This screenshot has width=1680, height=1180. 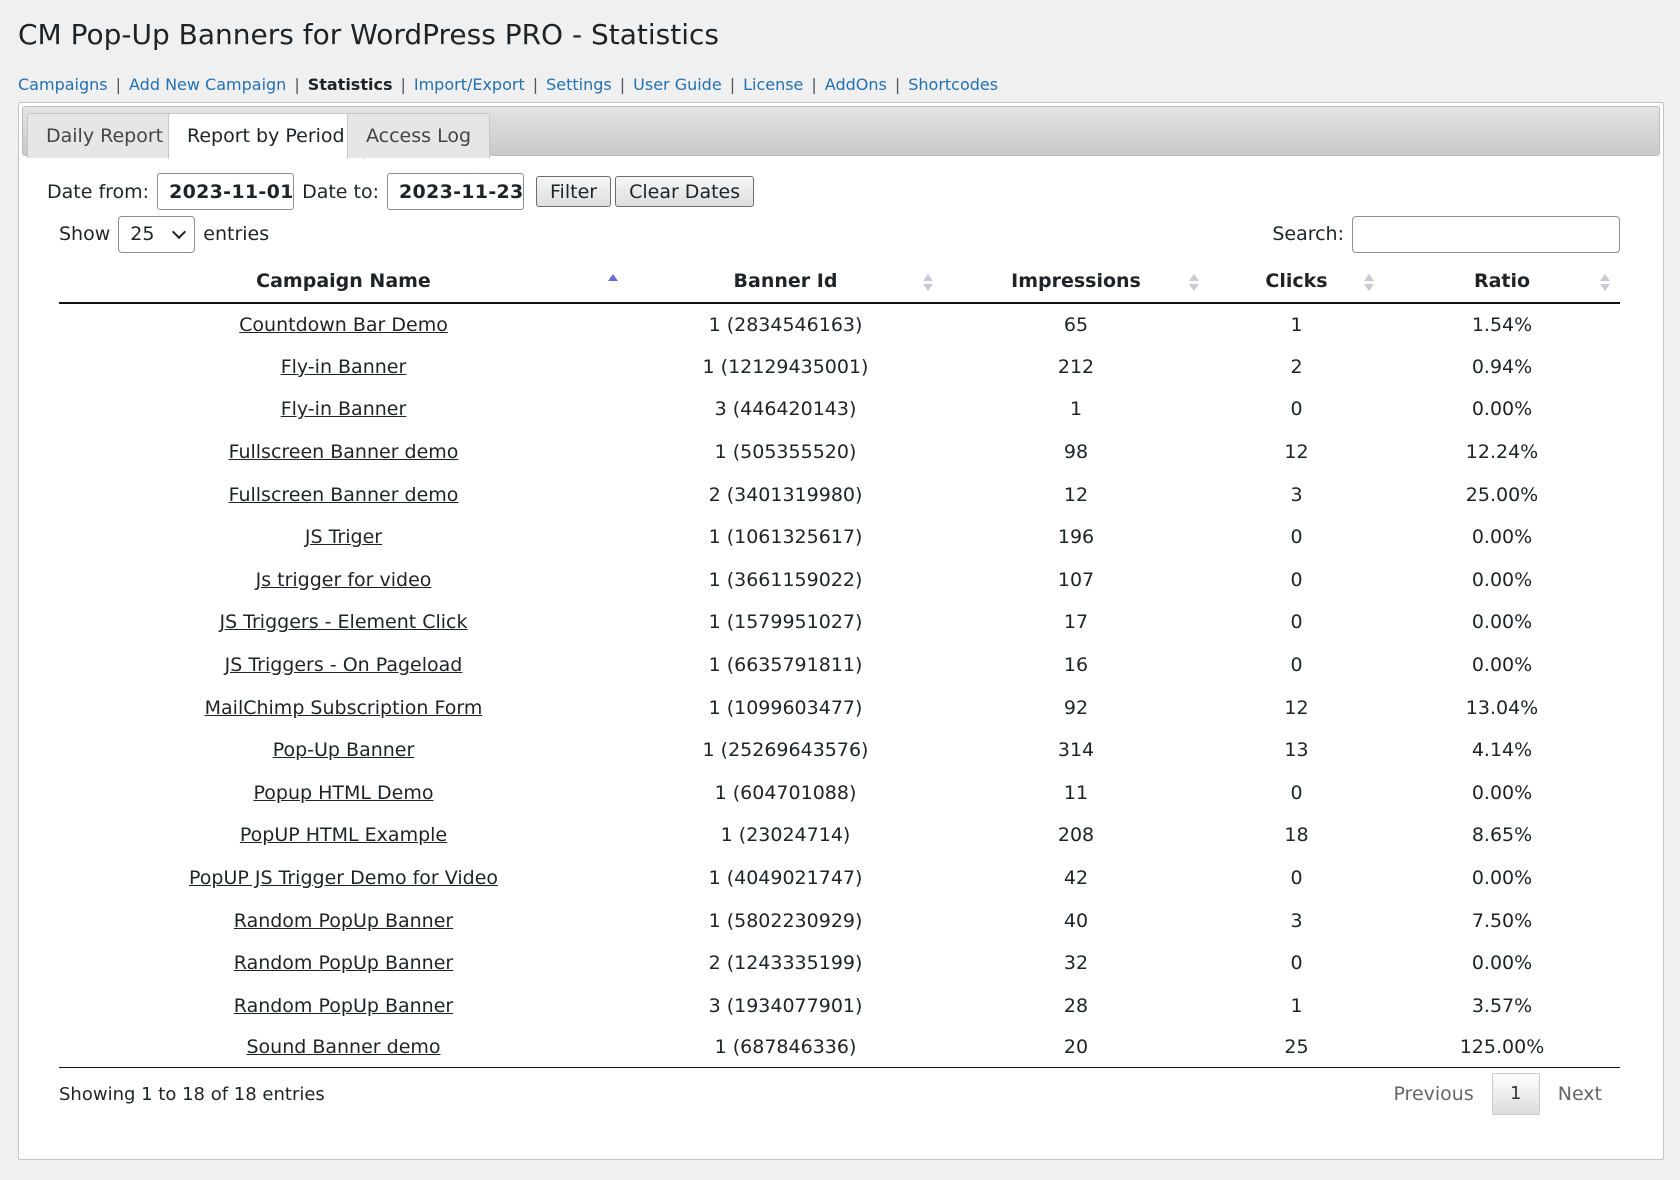 What do you see at coordinates (266, 136) in the screenshot?
I see `tab-report-by-period: Report by Period` at bounding box center [266, 136].